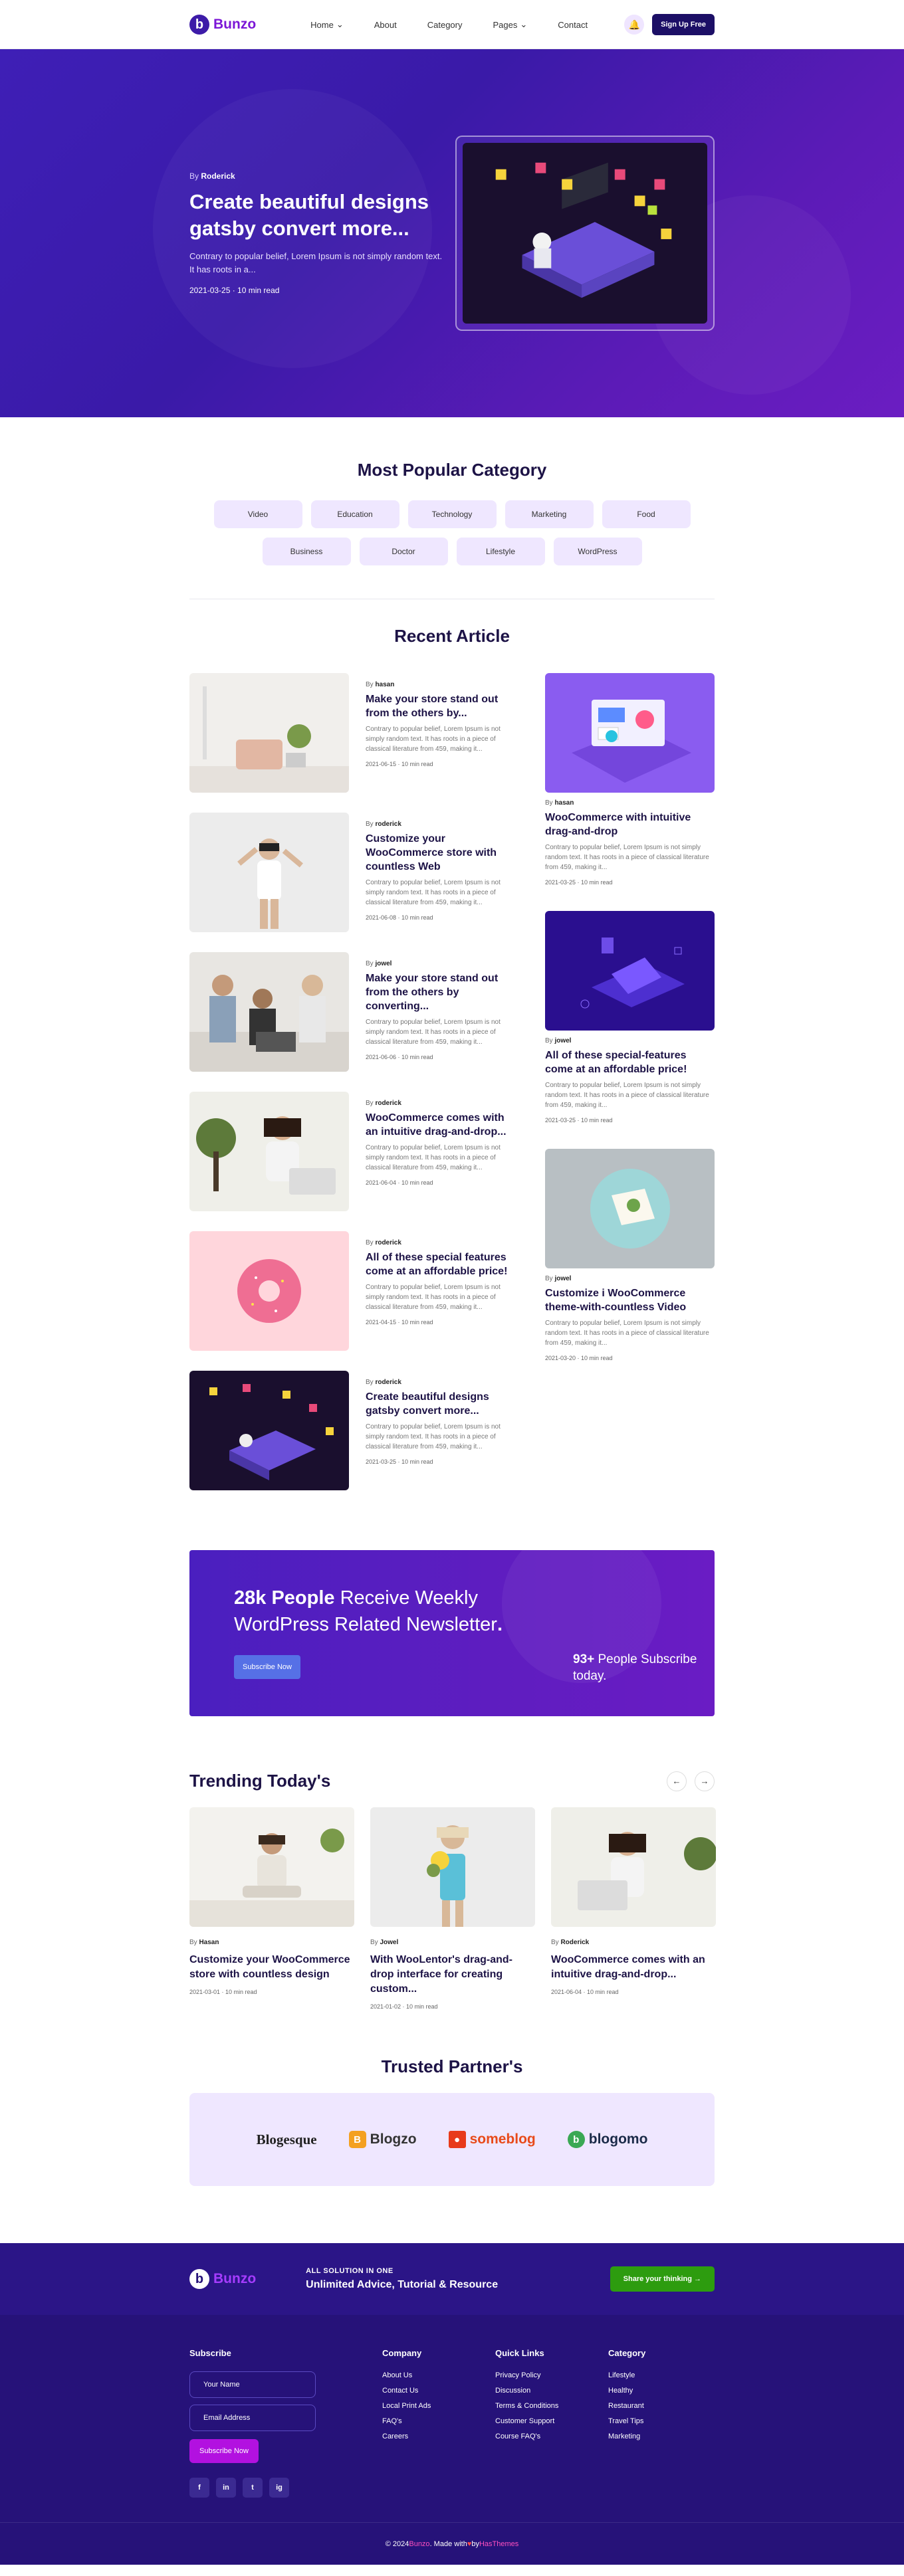  What do you see at coordinates (573, 25) in the screenshot?
I see `nav-contact: Contact` at bounding box center [573, 25].